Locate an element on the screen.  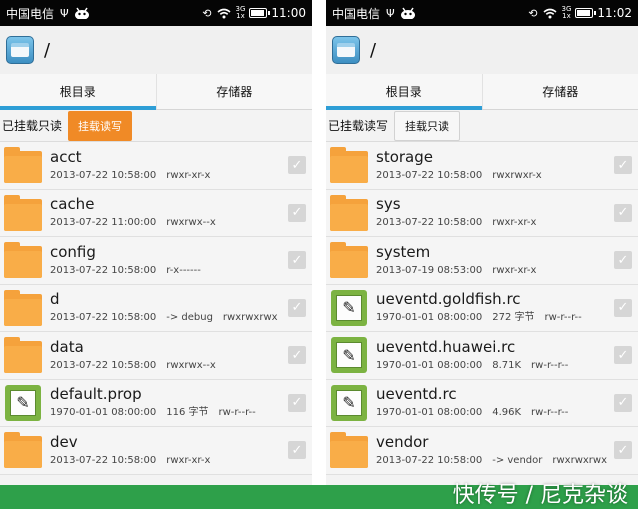
signal-1x-label: 1x is located at coordinates (566, 16).